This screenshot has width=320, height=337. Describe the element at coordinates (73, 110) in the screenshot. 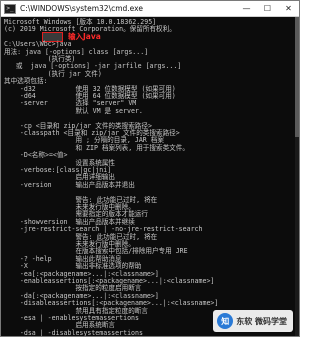

I see `console-line: 默认 VM 是 server.` at that location.